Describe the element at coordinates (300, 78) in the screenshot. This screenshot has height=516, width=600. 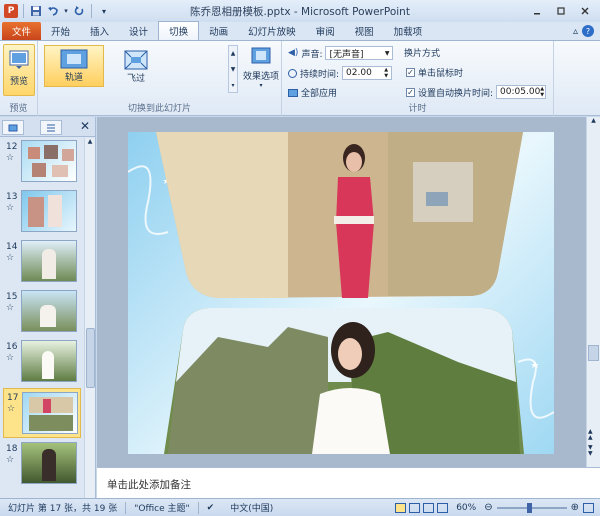
I see `ribbon-transitions: 预览 预览 轨道 飞过 ▲ ▼ ▾ 效果选项 ▾ 切换到此幻灯片 ◀) 声音:` at that location.